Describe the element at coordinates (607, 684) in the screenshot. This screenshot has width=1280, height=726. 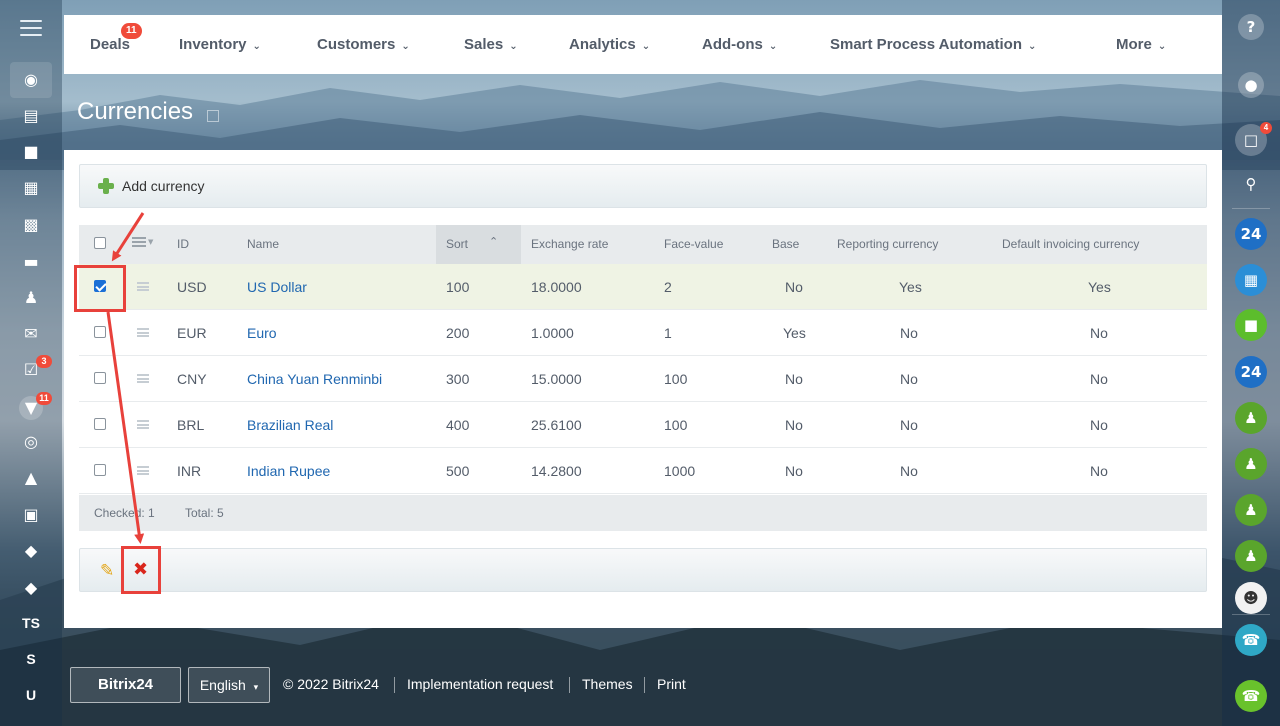
I see `themes-link: Themes` at that location.